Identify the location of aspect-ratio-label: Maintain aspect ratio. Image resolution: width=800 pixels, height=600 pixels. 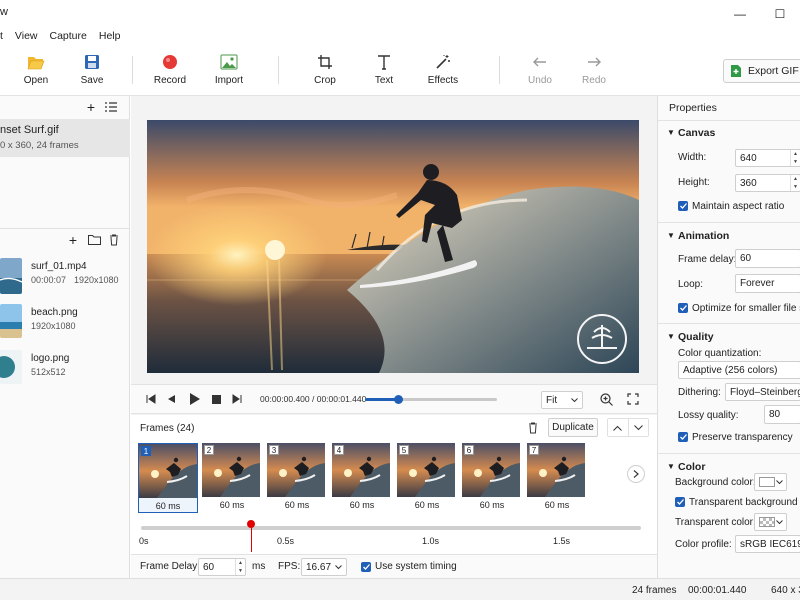
(738, 206).